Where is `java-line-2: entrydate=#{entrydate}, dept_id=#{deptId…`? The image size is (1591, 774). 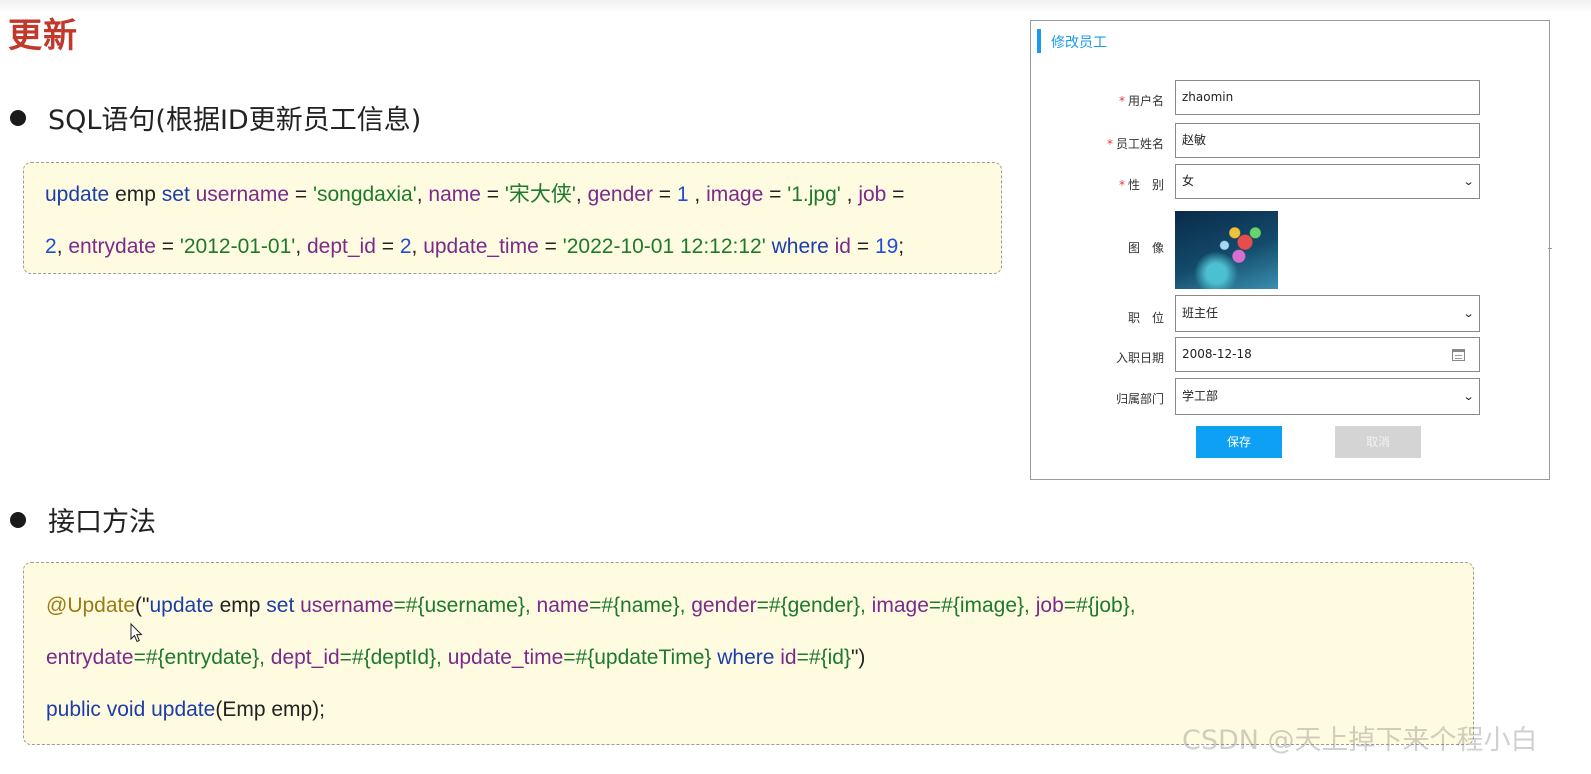 java-line-2: entrydate=#{entrydate}, dept_id=#{deptId… is located at coordinates (759, 658).